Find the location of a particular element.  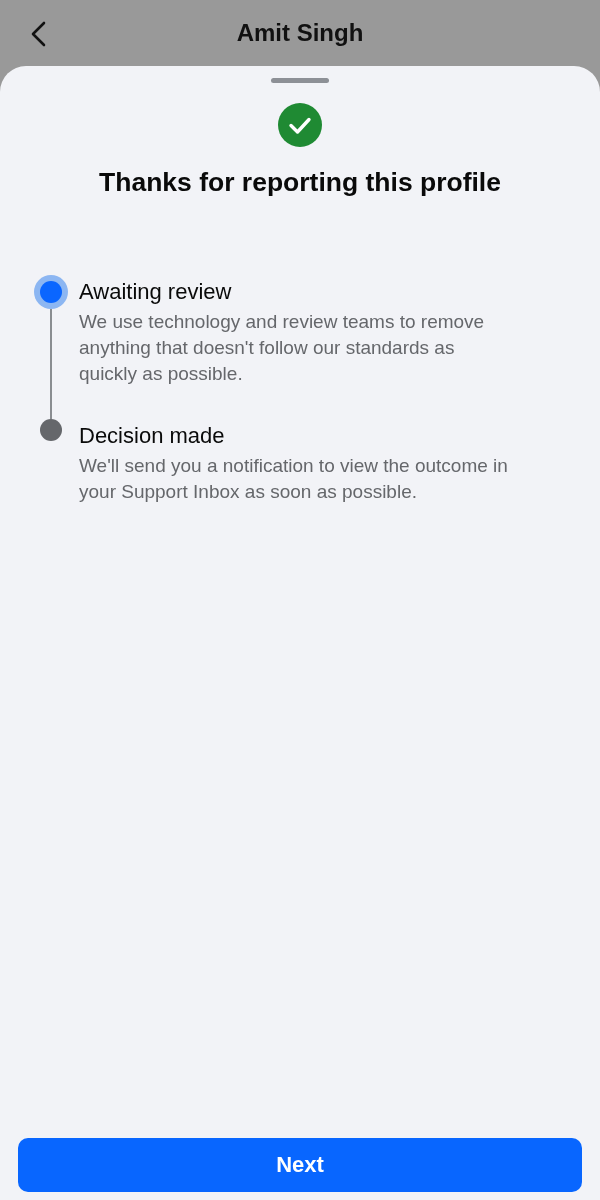

step-title: Decision made is located at coordinates (152, 436).